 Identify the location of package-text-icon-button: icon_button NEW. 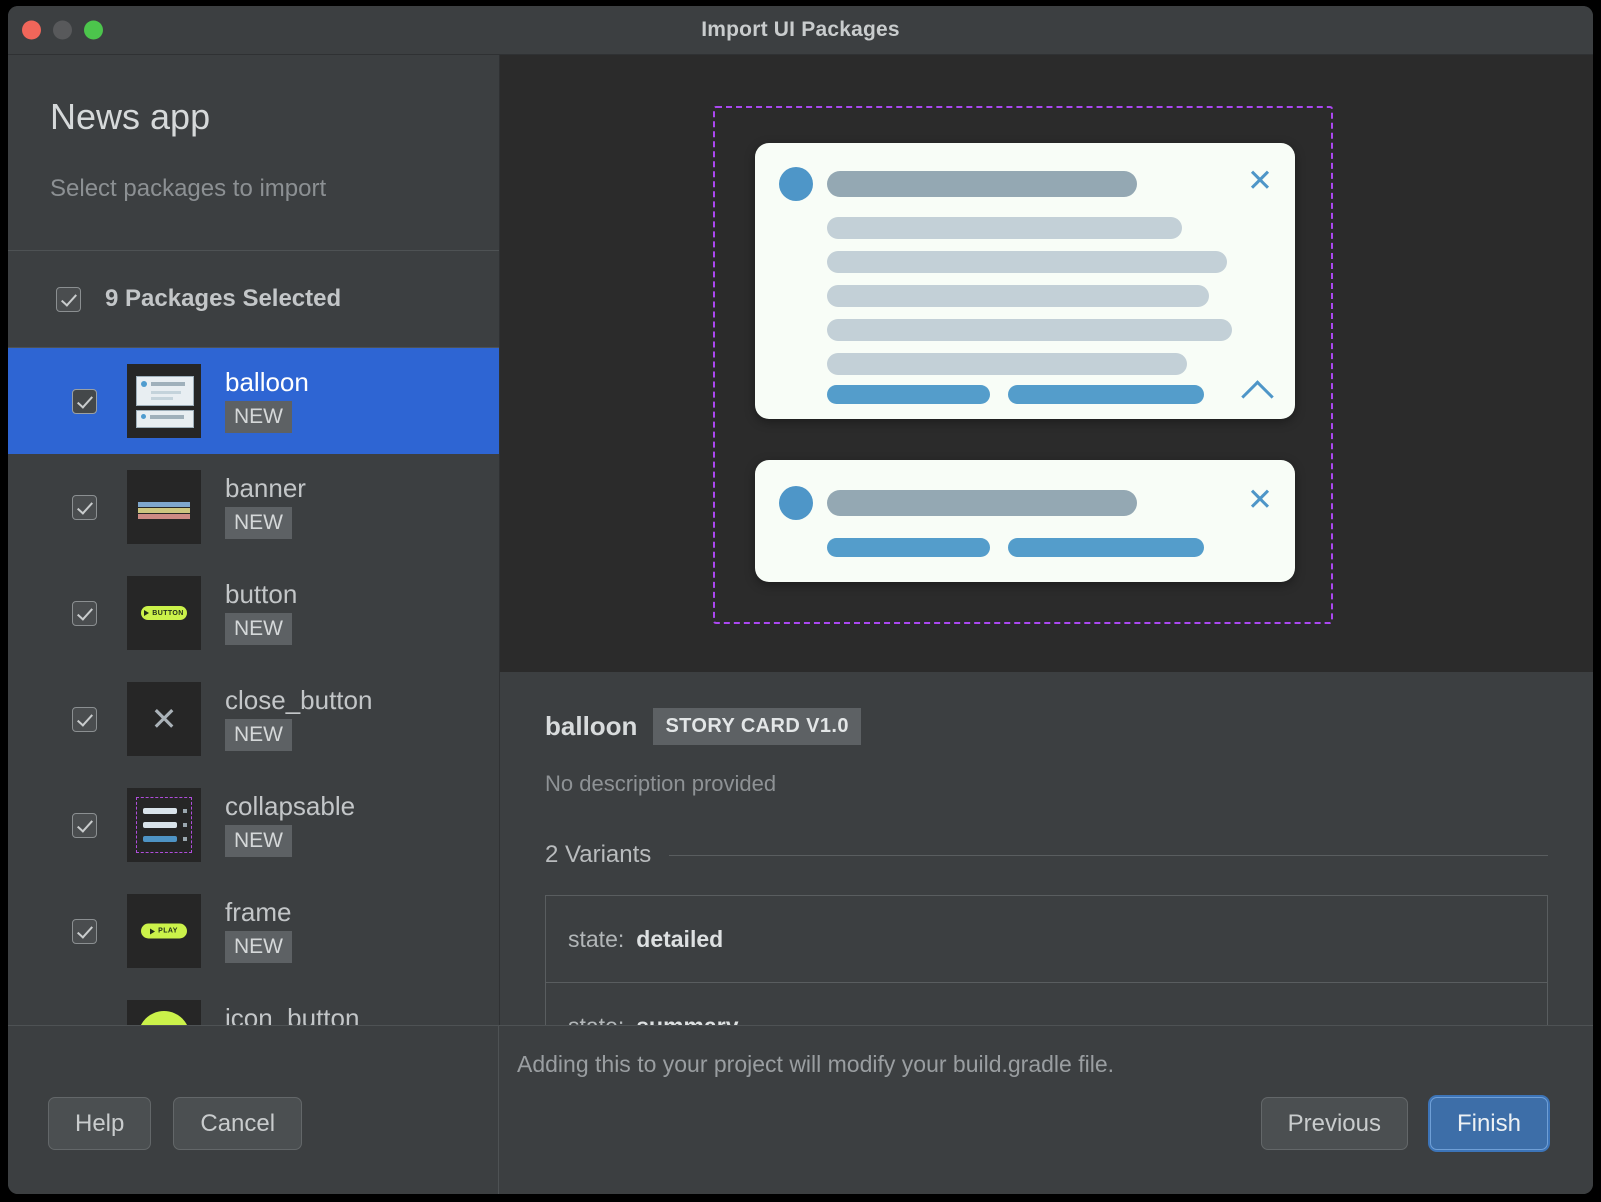
(292, 1015).